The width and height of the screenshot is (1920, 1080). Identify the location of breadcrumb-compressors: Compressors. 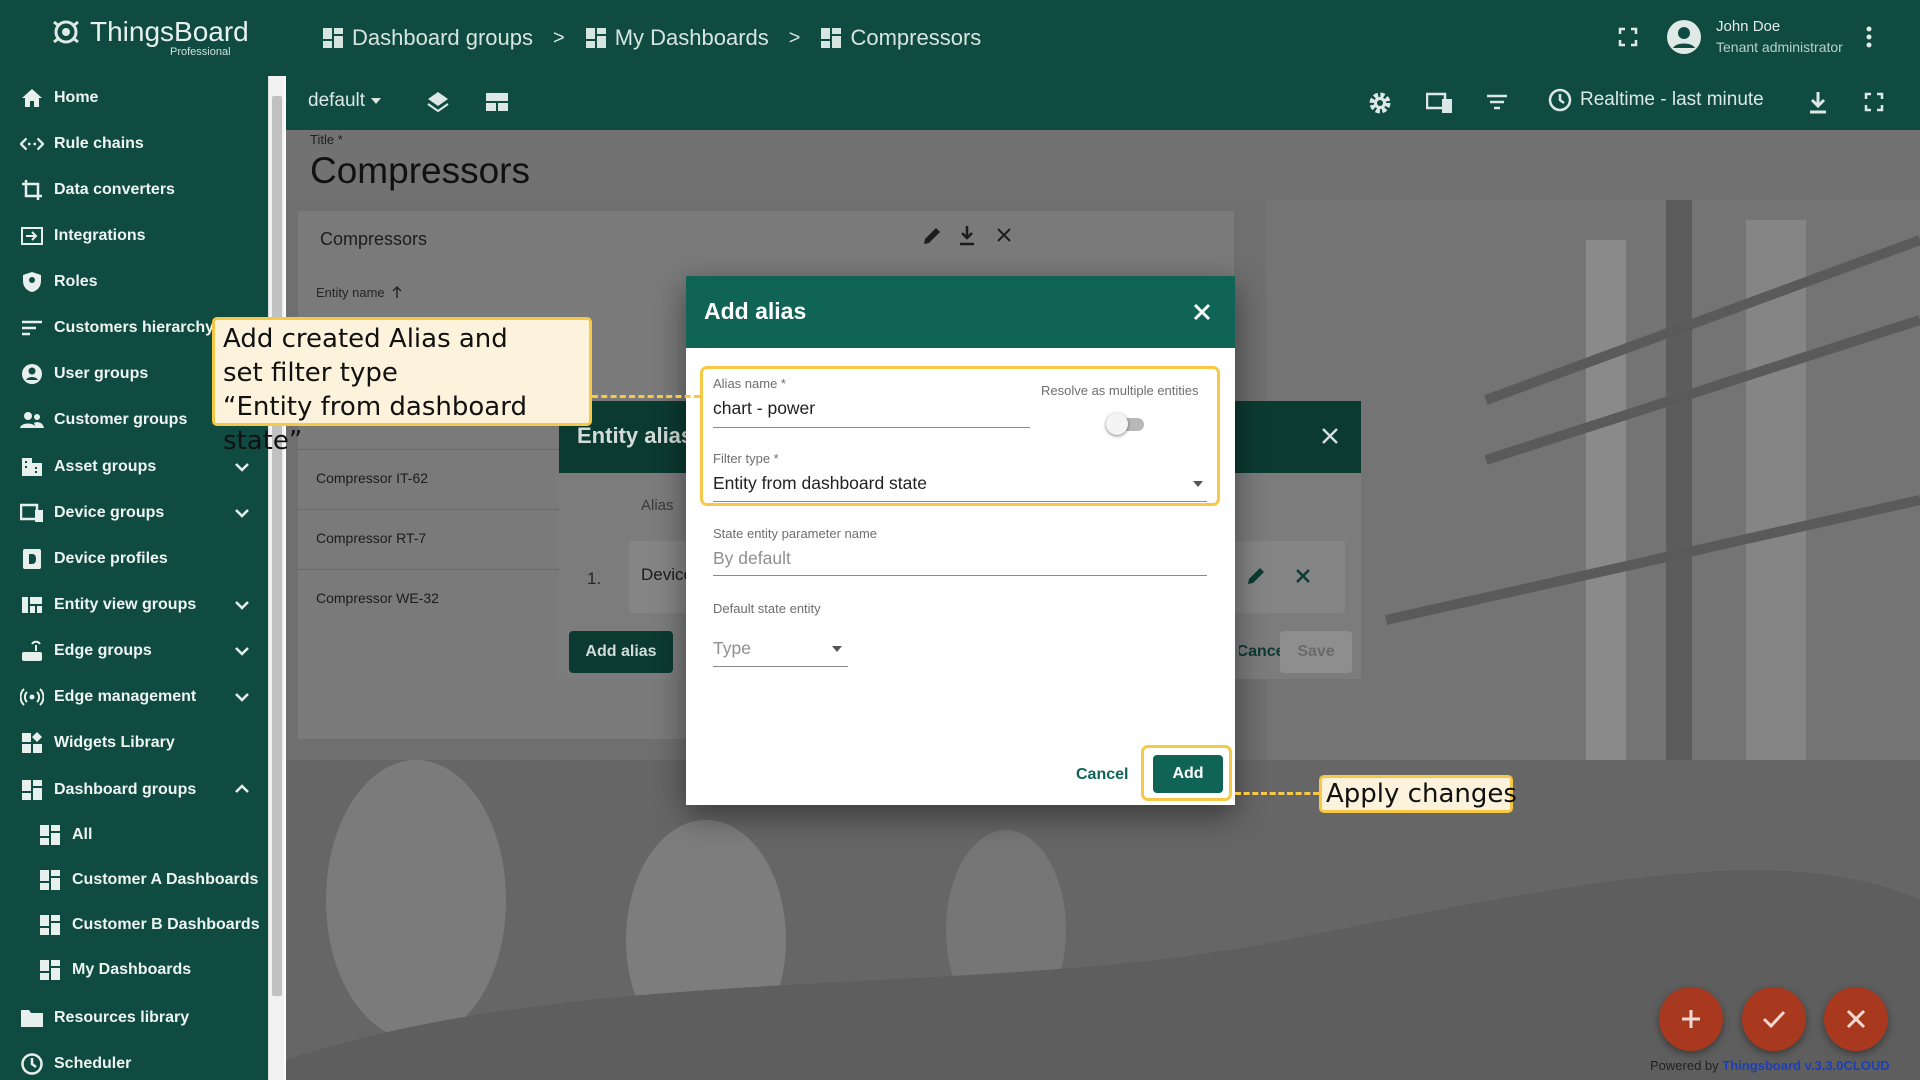
(900, 38).